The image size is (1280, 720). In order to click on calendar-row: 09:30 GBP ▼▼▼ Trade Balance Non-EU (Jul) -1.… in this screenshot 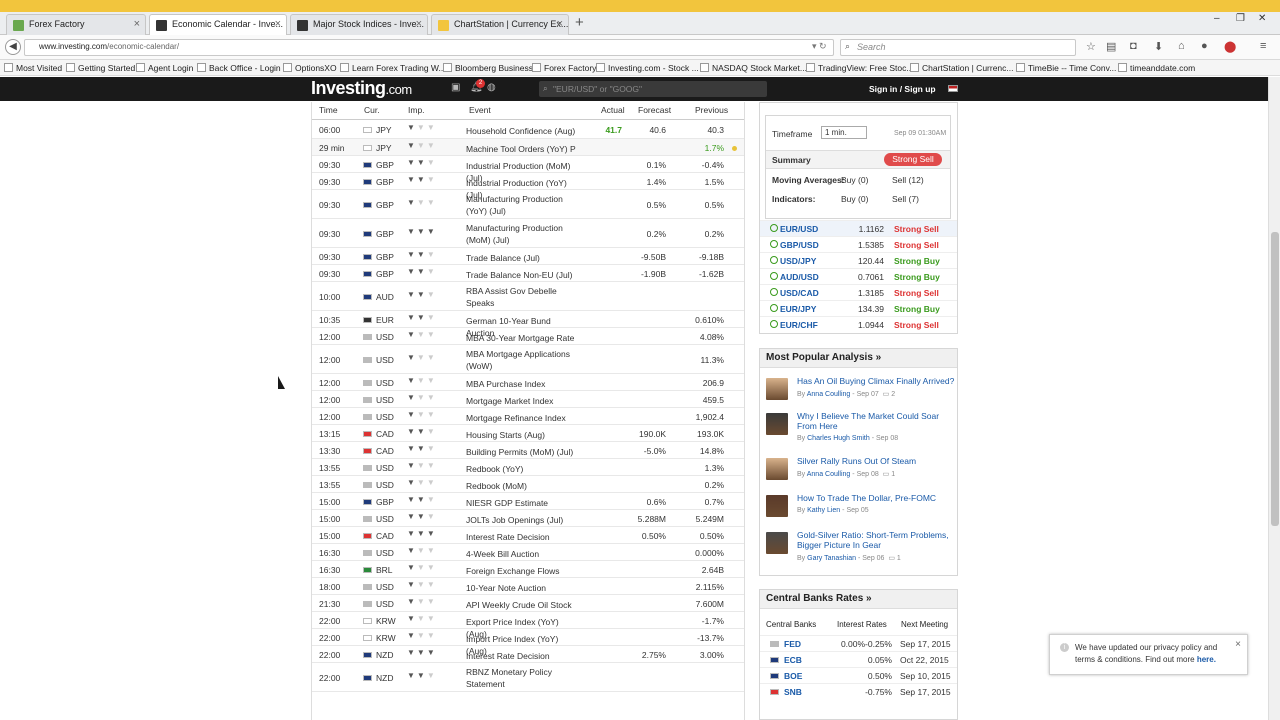, I will do `click(528, 273)`.